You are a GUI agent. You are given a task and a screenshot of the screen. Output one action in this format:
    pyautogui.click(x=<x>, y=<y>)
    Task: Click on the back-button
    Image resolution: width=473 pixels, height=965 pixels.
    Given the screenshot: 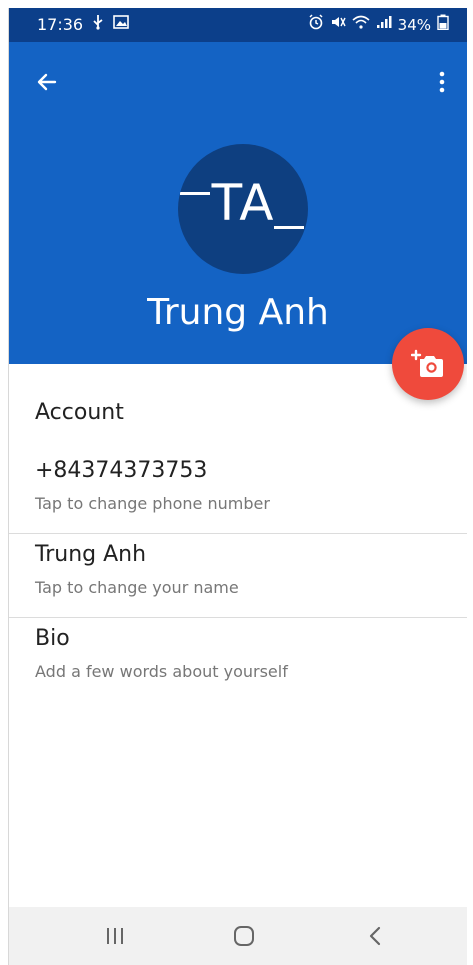 What is the action you would take?
    pyautogui.click(x=47, y=82)
    